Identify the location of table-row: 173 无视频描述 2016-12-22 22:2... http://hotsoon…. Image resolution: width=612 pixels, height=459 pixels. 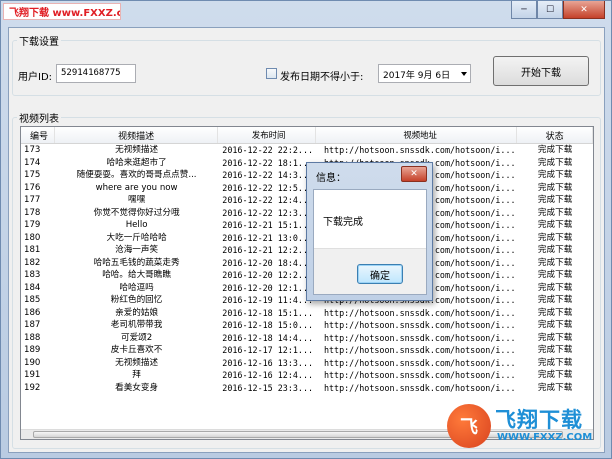
(307, 150).